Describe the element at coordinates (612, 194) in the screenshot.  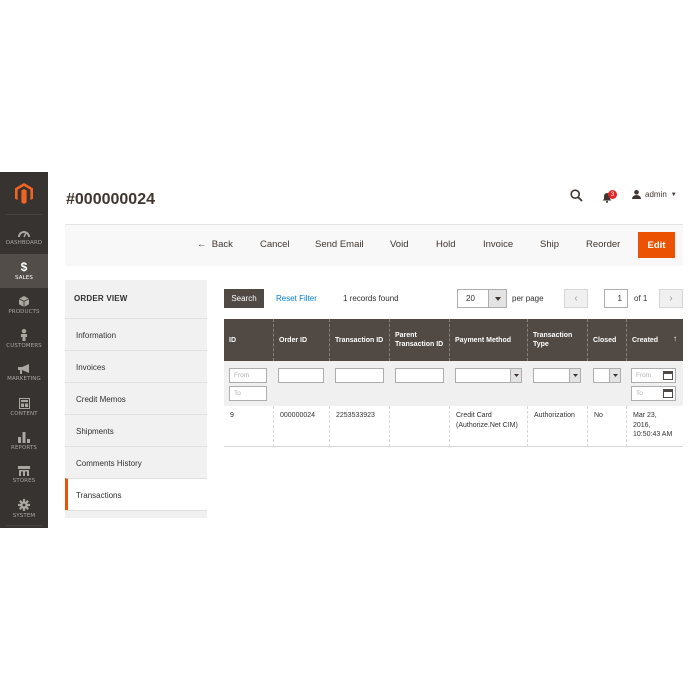
I see `notifications-count-badge: 3` at that location.